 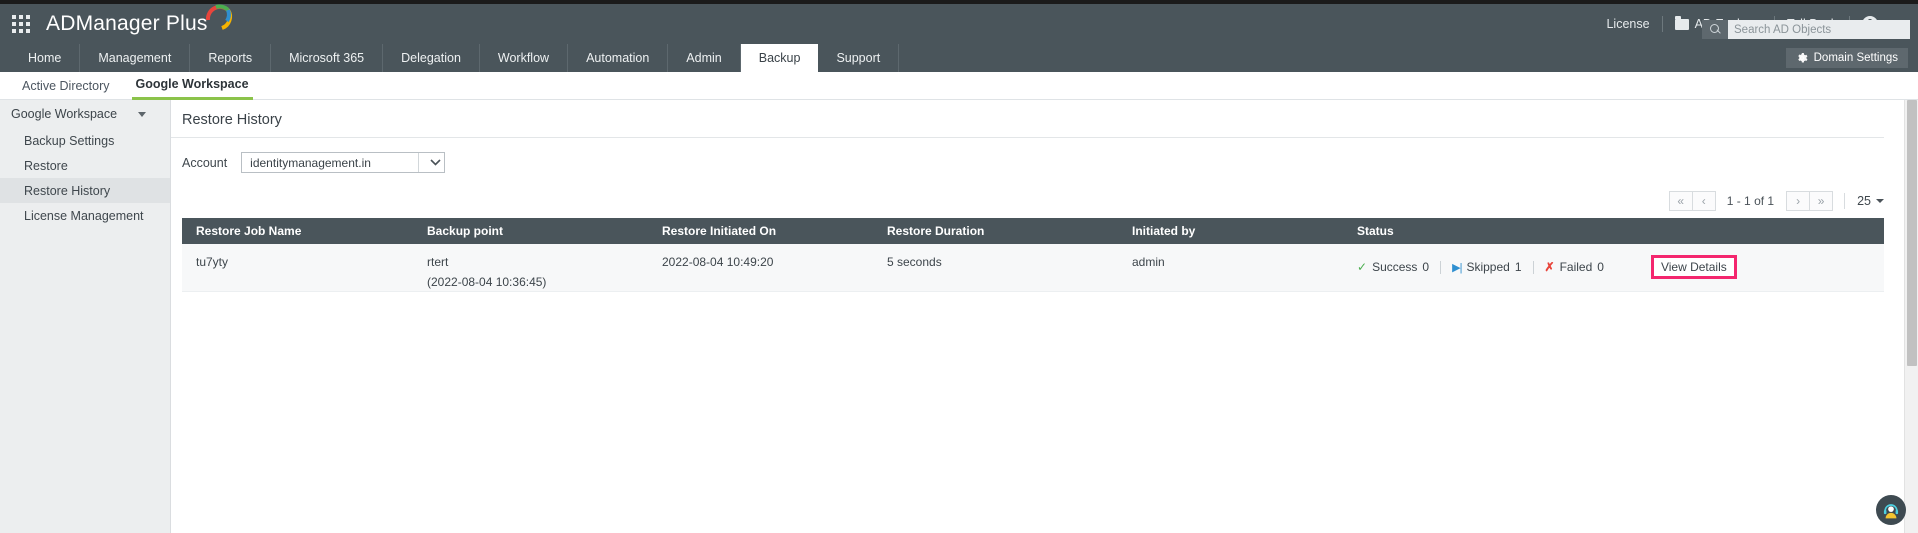 I want to click on sidebar-item-restore: Restore, so click(x=85, y=165).